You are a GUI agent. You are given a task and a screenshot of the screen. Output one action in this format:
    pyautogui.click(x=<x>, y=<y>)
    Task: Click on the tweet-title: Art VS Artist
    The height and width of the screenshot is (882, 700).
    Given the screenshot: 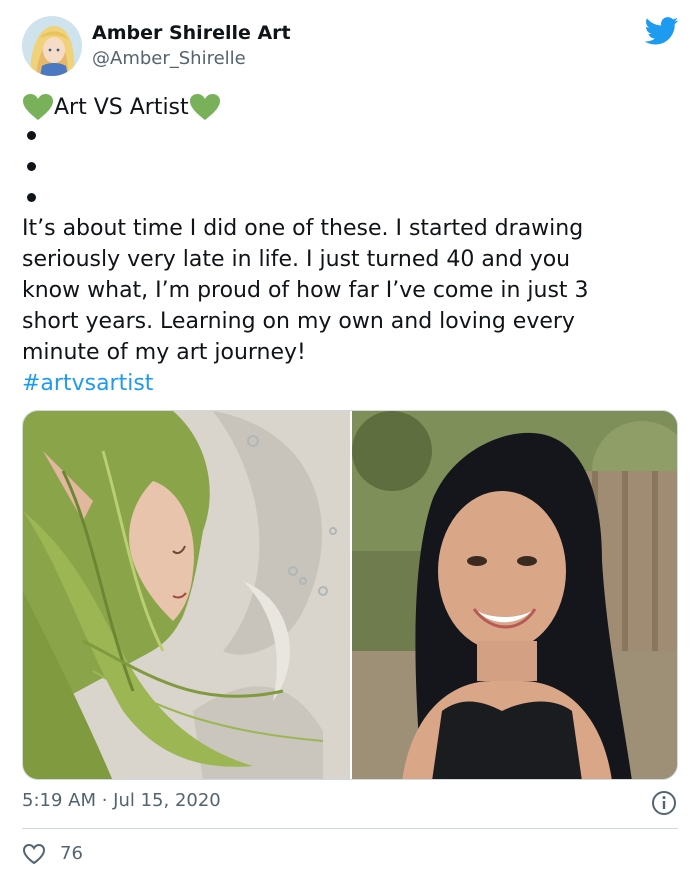 What is the action you would take?
    pyautogui.click(x=121, y=107)
    